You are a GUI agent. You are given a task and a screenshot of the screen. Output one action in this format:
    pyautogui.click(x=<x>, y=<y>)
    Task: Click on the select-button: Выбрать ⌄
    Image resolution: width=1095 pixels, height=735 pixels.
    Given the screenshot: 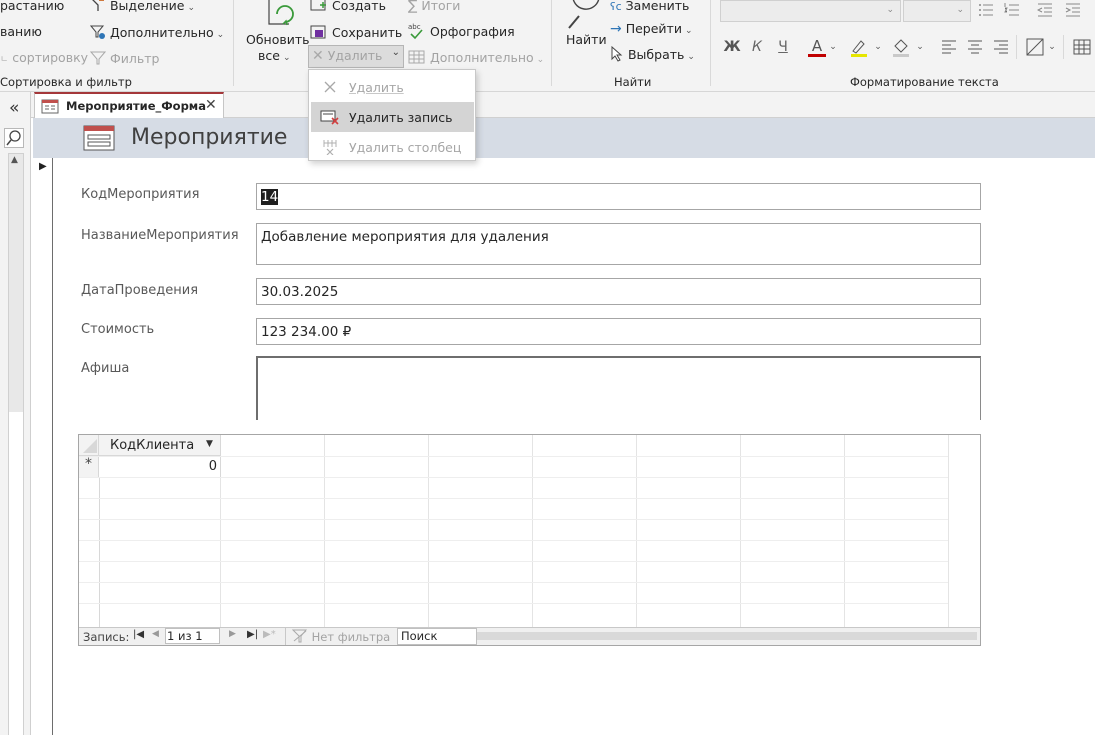 What is the action you would take?
    pyautogui.click(x=652, y=53)
    